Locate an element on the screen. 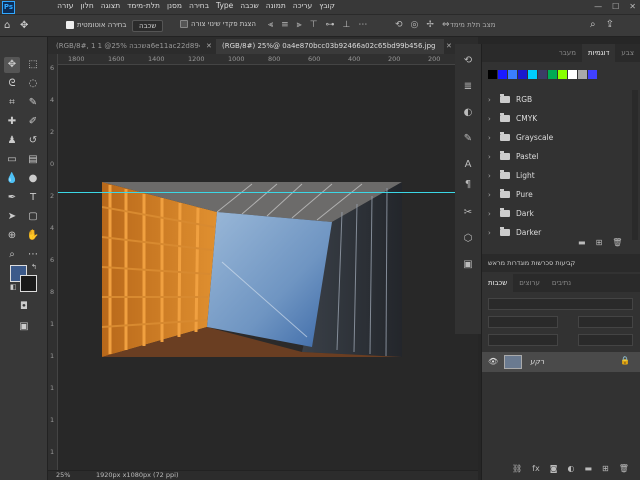 The width and height of the screenshot is (640, 480). swatch-folder: › CMYK is located at coordinates (556, 118).